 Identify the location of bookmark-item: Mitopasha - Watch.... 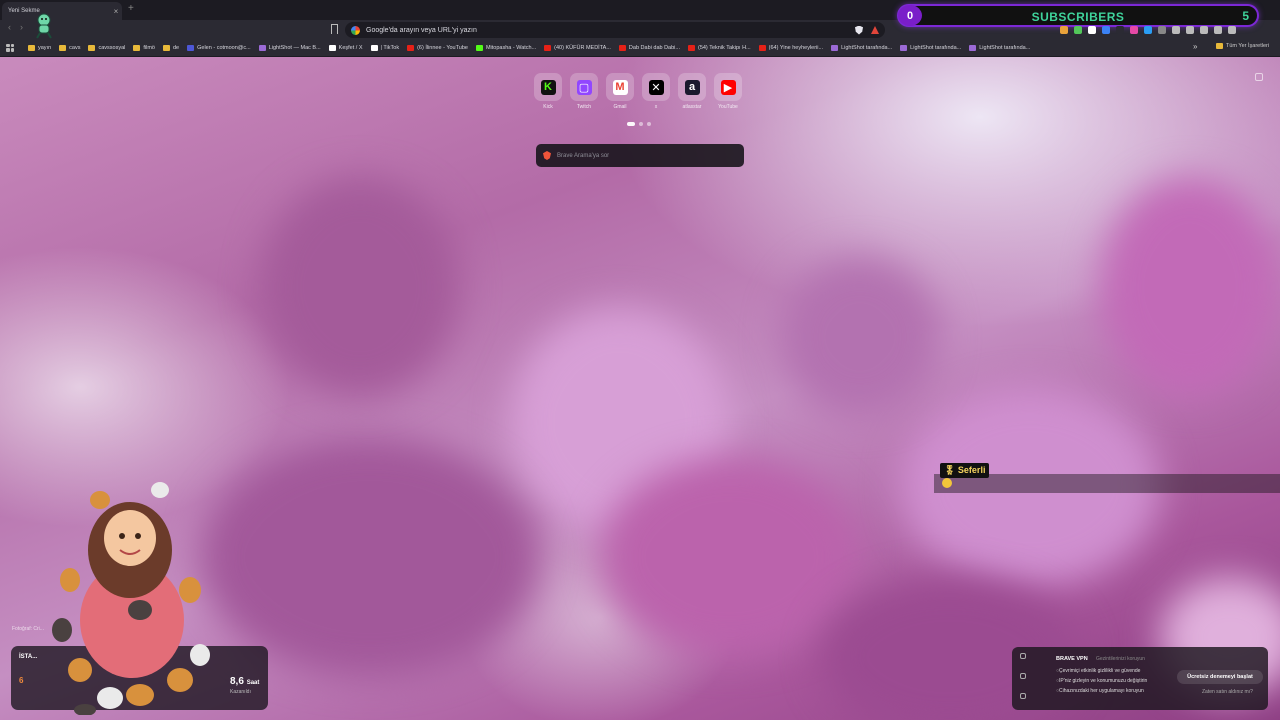
(506, 47).